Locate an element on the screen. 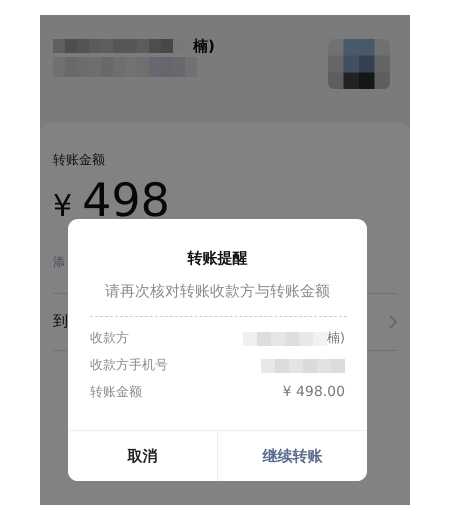 The height and width of the screenshot is (525, 452). continue-button: 继续转账 is located at coordinates (292, 456).